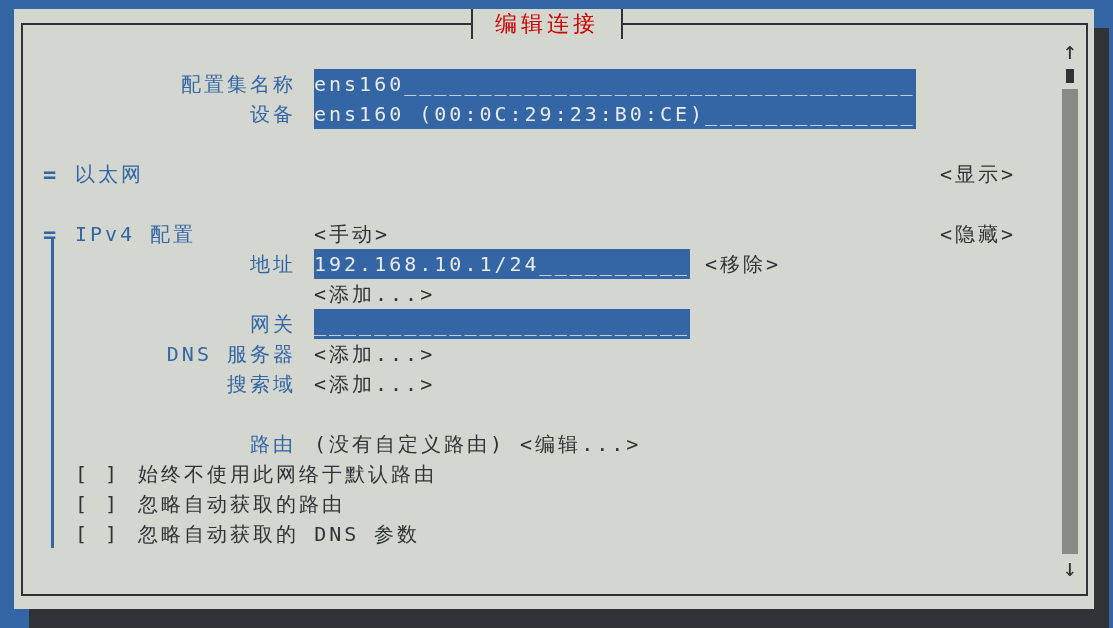 The height and width of the screenshot is (628, 1113). What do you see at coordinates (352, 234) in the screenshot?
I see `mode-dropdown: <手动>` at bounding box center [352, 234].